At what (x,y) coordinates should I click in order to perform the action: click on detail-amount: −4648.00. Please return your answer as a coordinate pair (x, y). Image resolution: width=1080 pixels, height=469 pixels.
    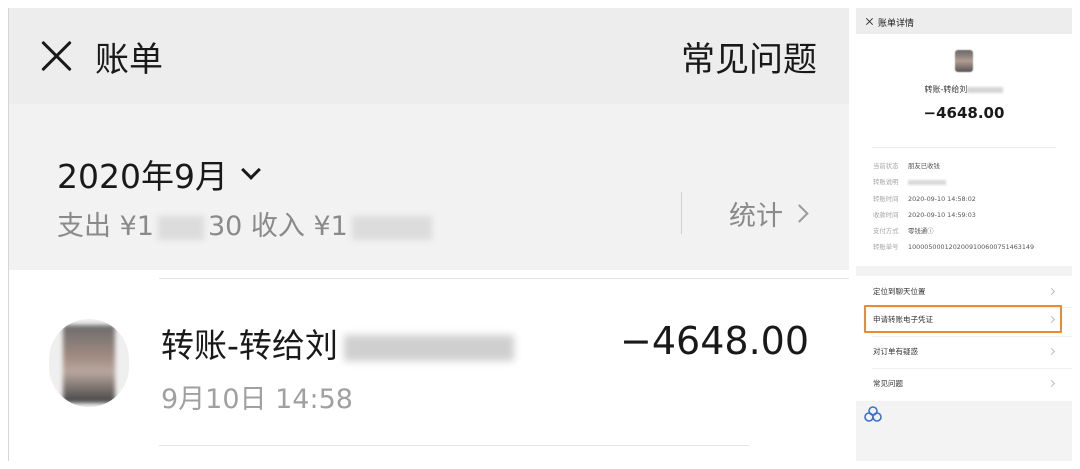
    Looking at the image, I should click on (964, 113).